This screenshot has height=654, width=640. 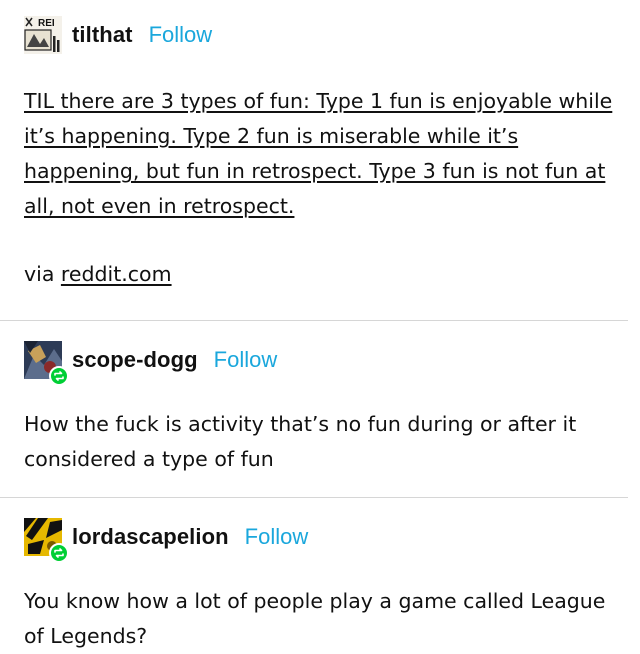 What do you see at coordinates (322, 35) in the screenshot?
I see `post-header: REI tilthat Follow` at bounding box center [322, 35].